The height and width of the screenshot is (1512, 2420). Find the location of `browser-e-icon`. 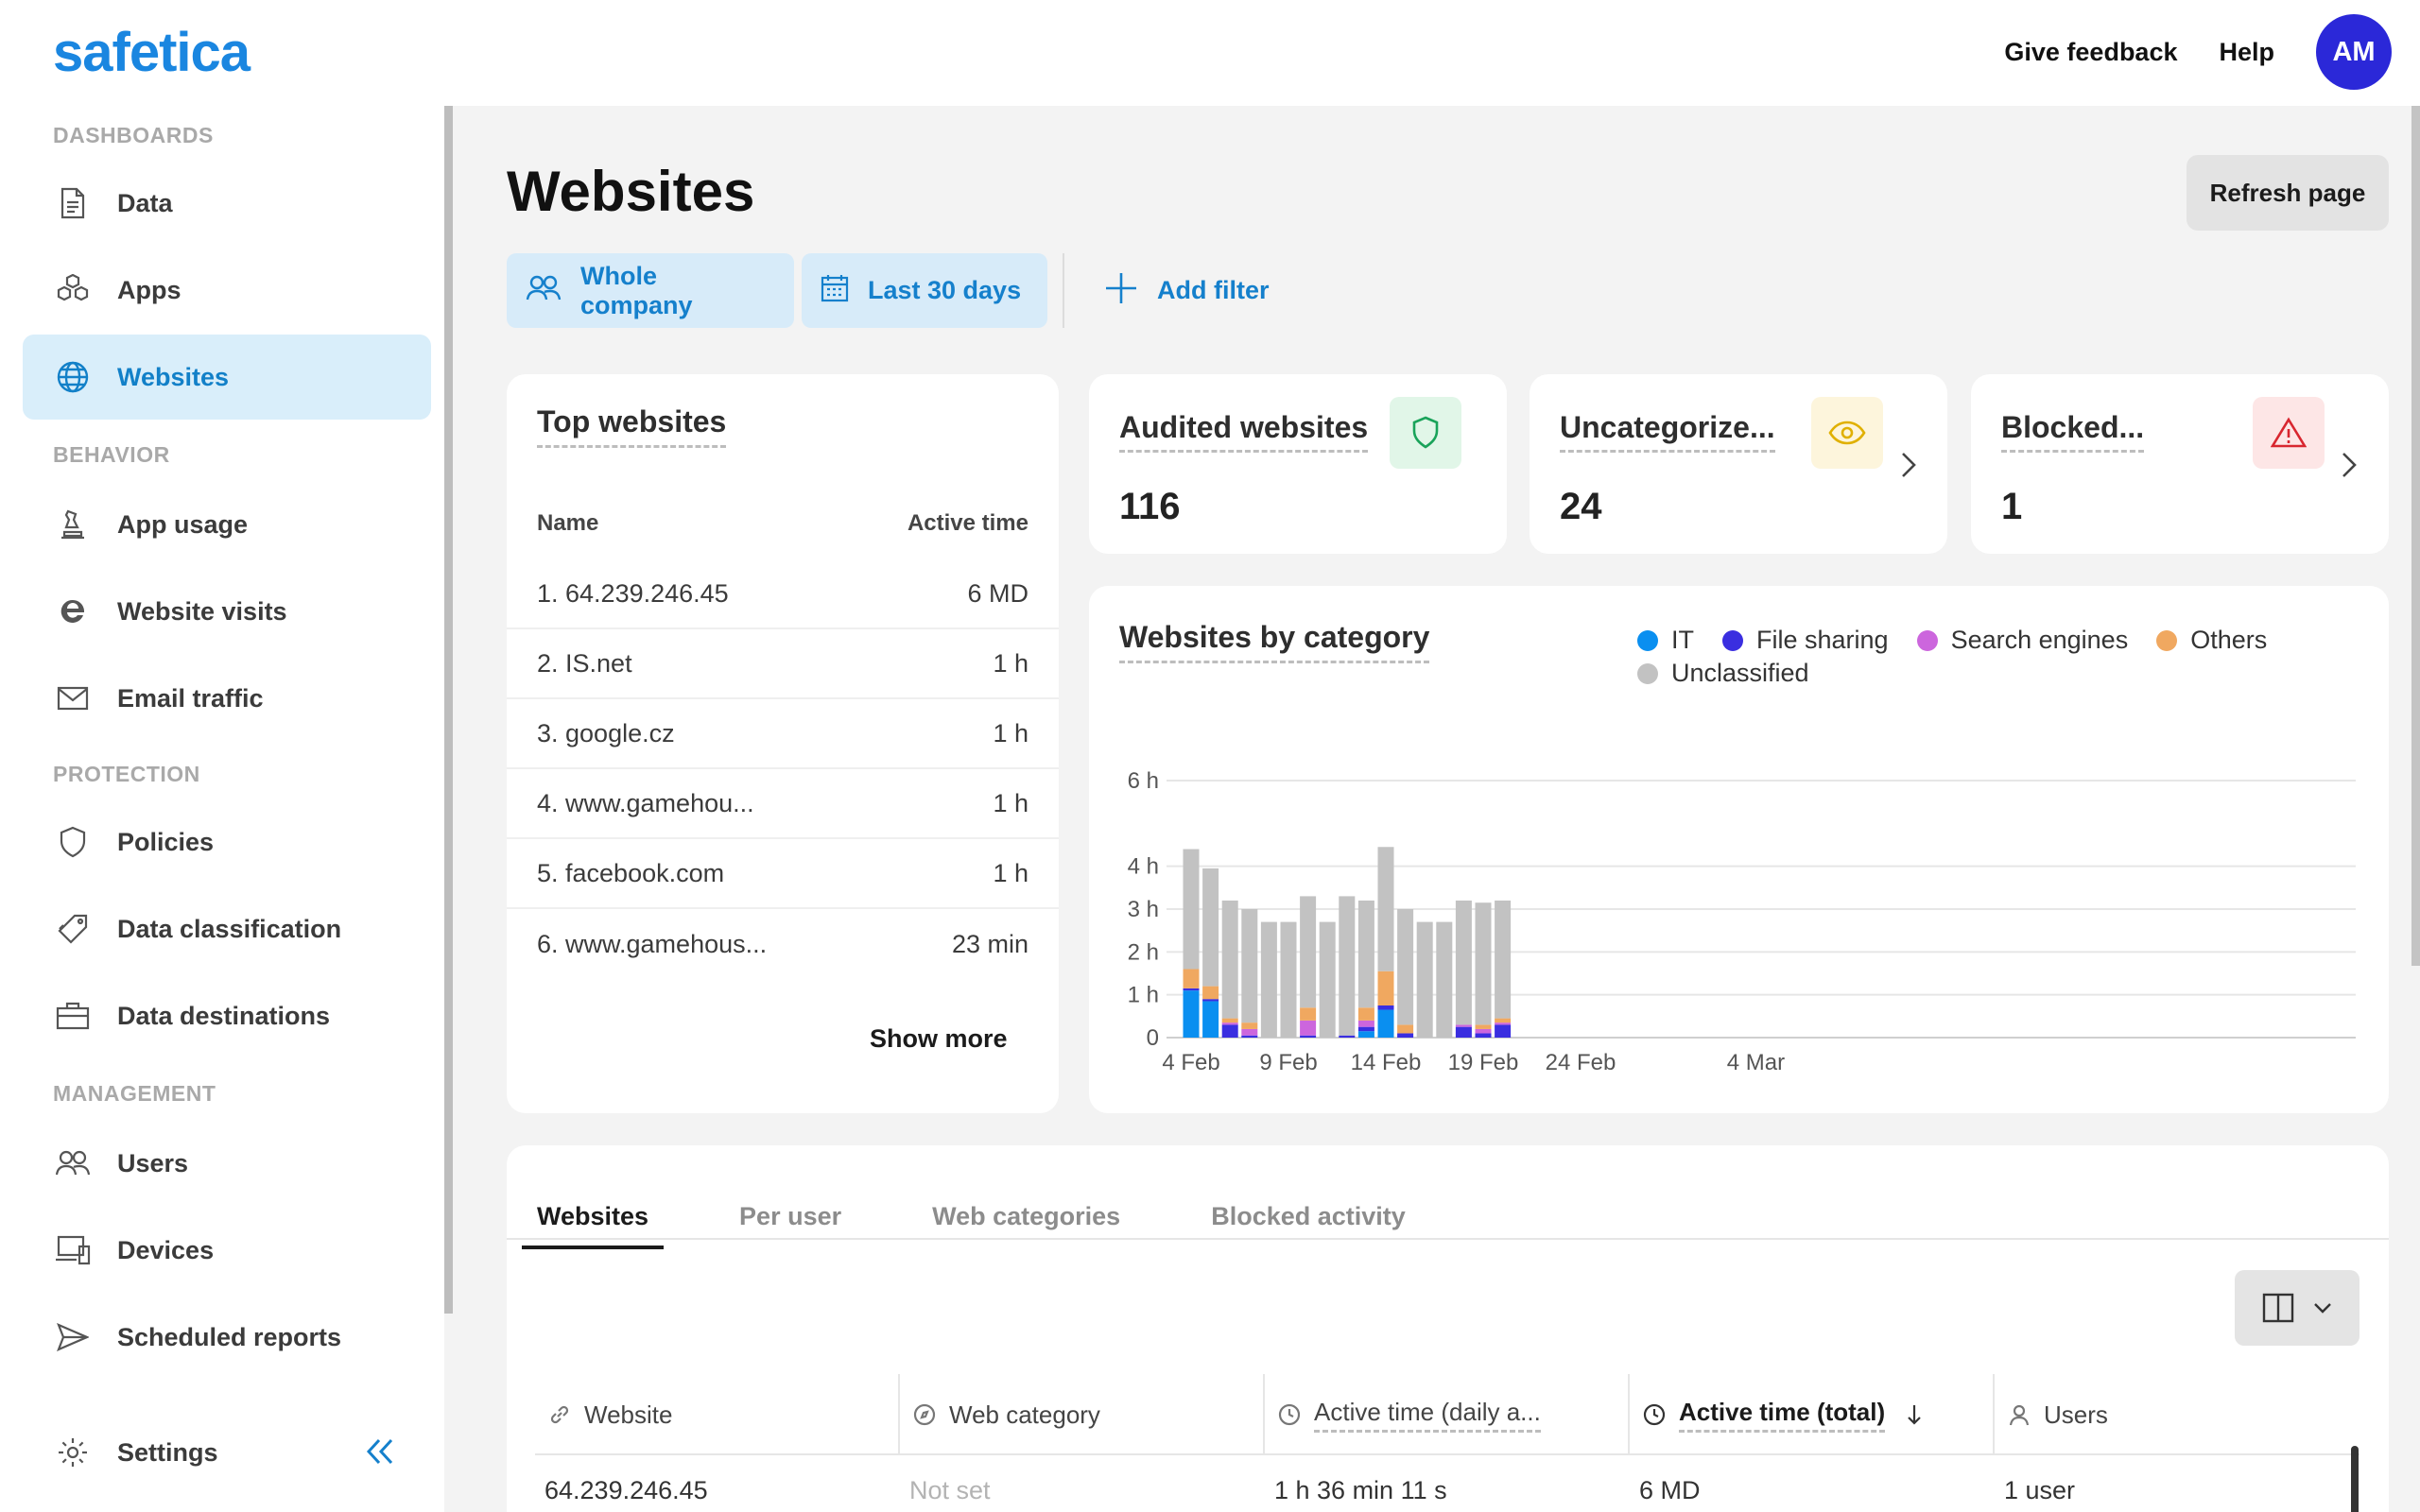

browser-e-icon is located at coordinates (73, 611).